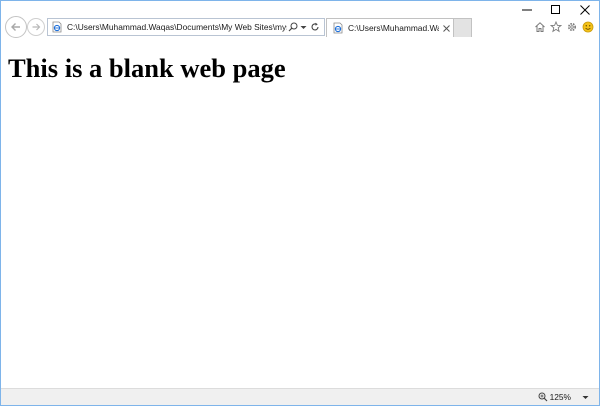 Image resolution: width=600 pixels, height=406 pixels. I want to click on zoom-dropdown-button, so click(585, 397).